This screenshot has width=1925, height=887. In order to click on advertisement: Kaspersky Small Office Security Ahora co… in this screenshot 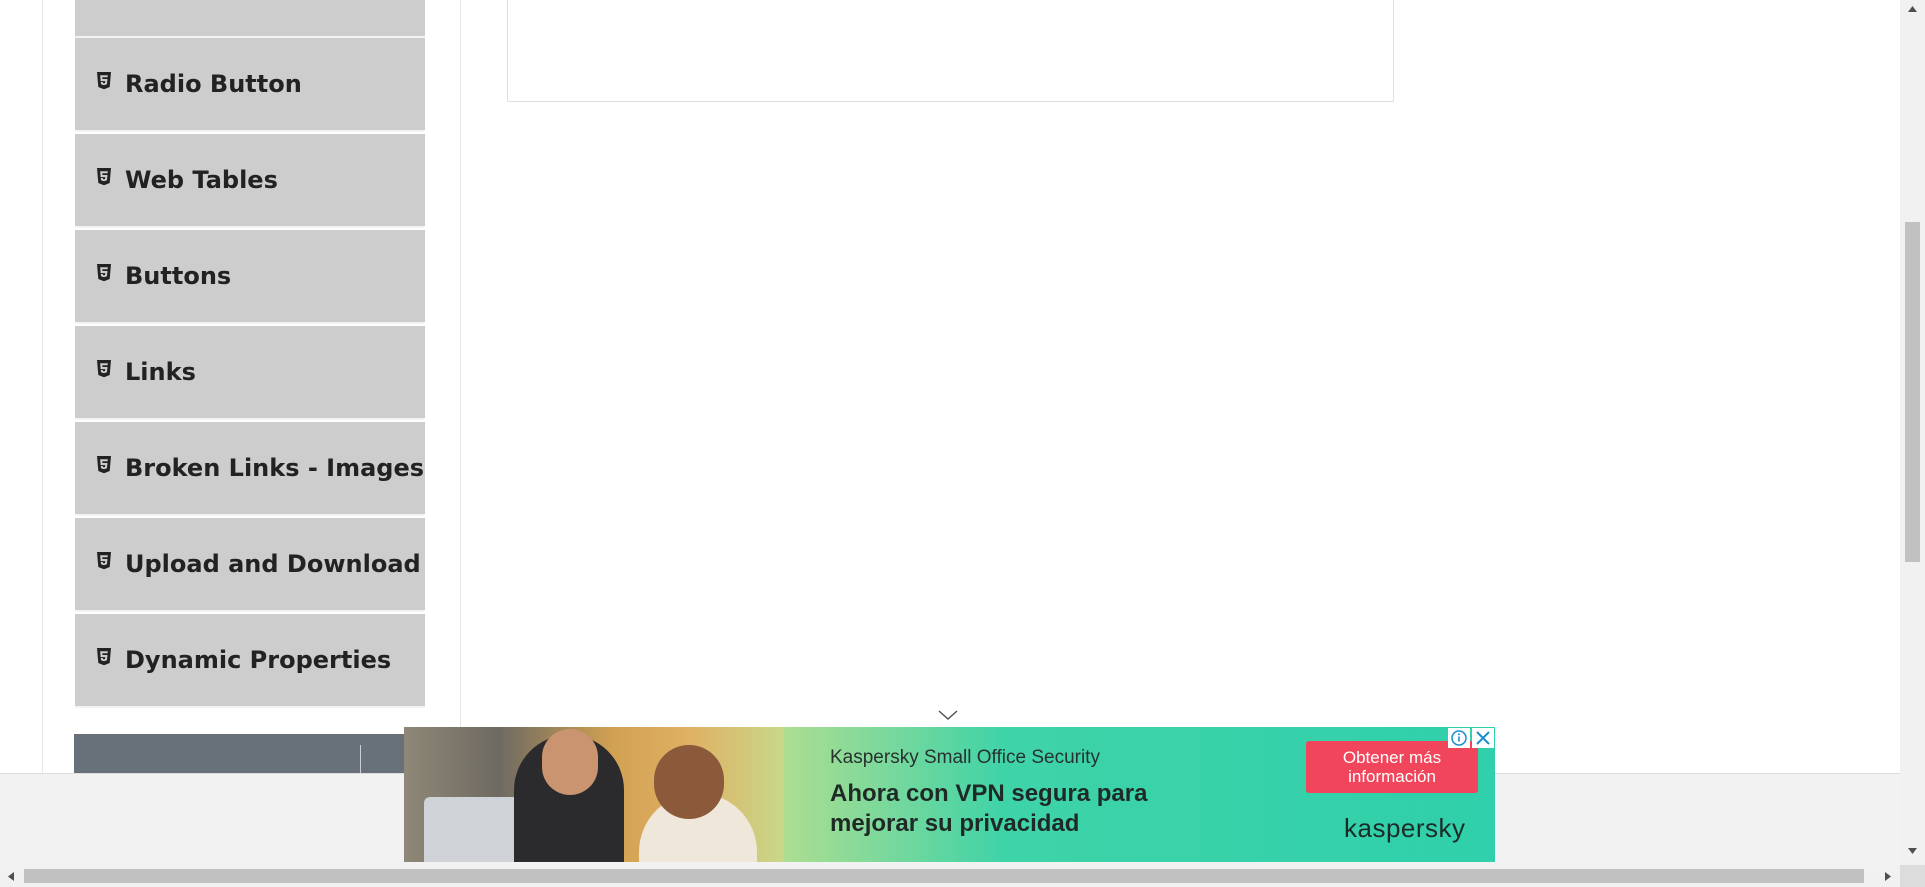, I will do `click(949, 794)`.